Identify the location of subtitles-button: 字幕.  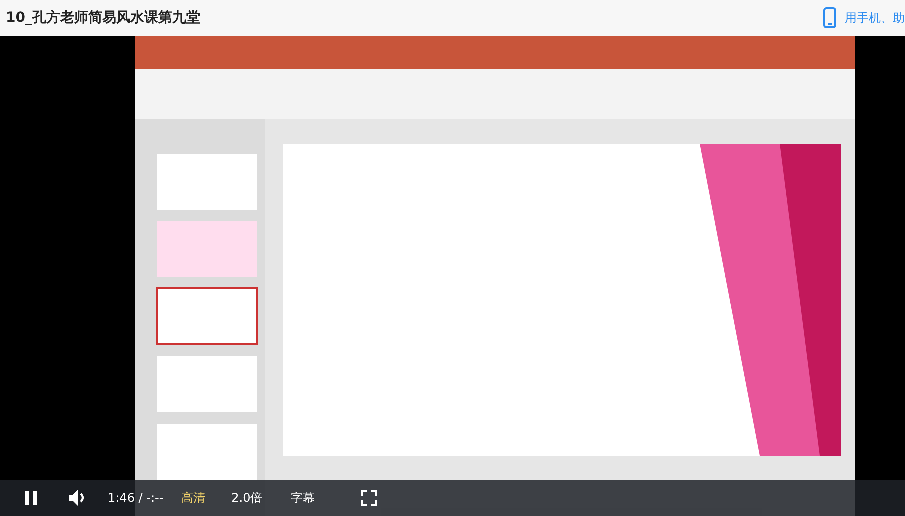
(302, 498).